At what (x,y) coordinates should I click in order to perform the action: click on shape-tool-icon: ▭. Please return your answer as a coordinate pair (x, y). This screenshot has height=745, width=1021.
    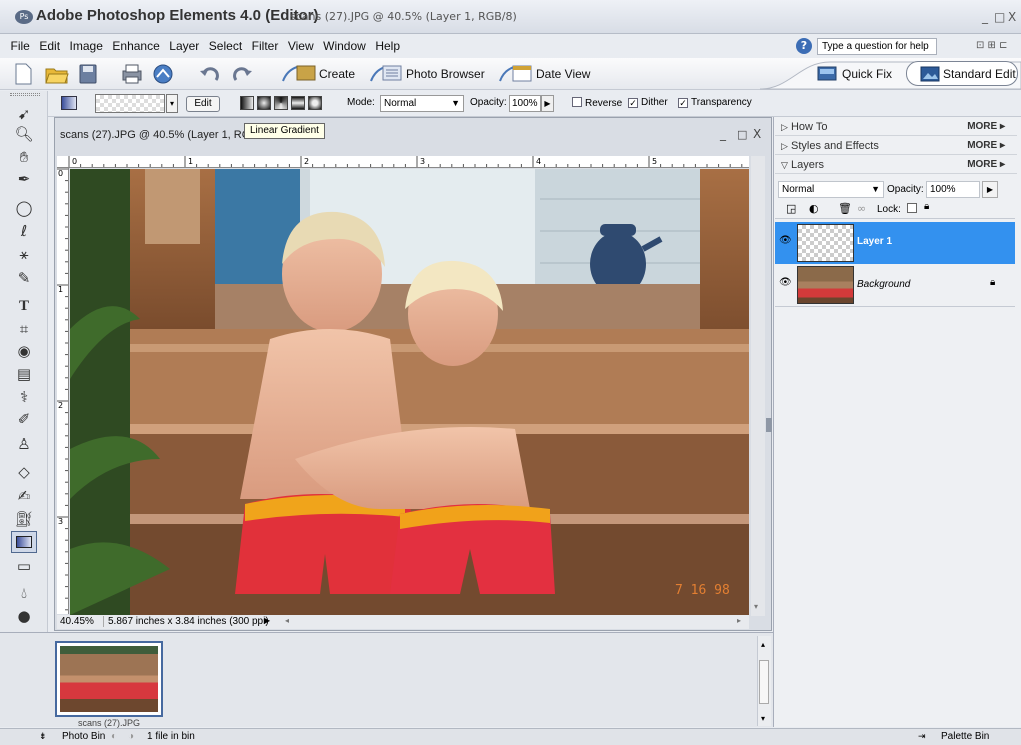
    Looking at the image, I should click on (24, 566).